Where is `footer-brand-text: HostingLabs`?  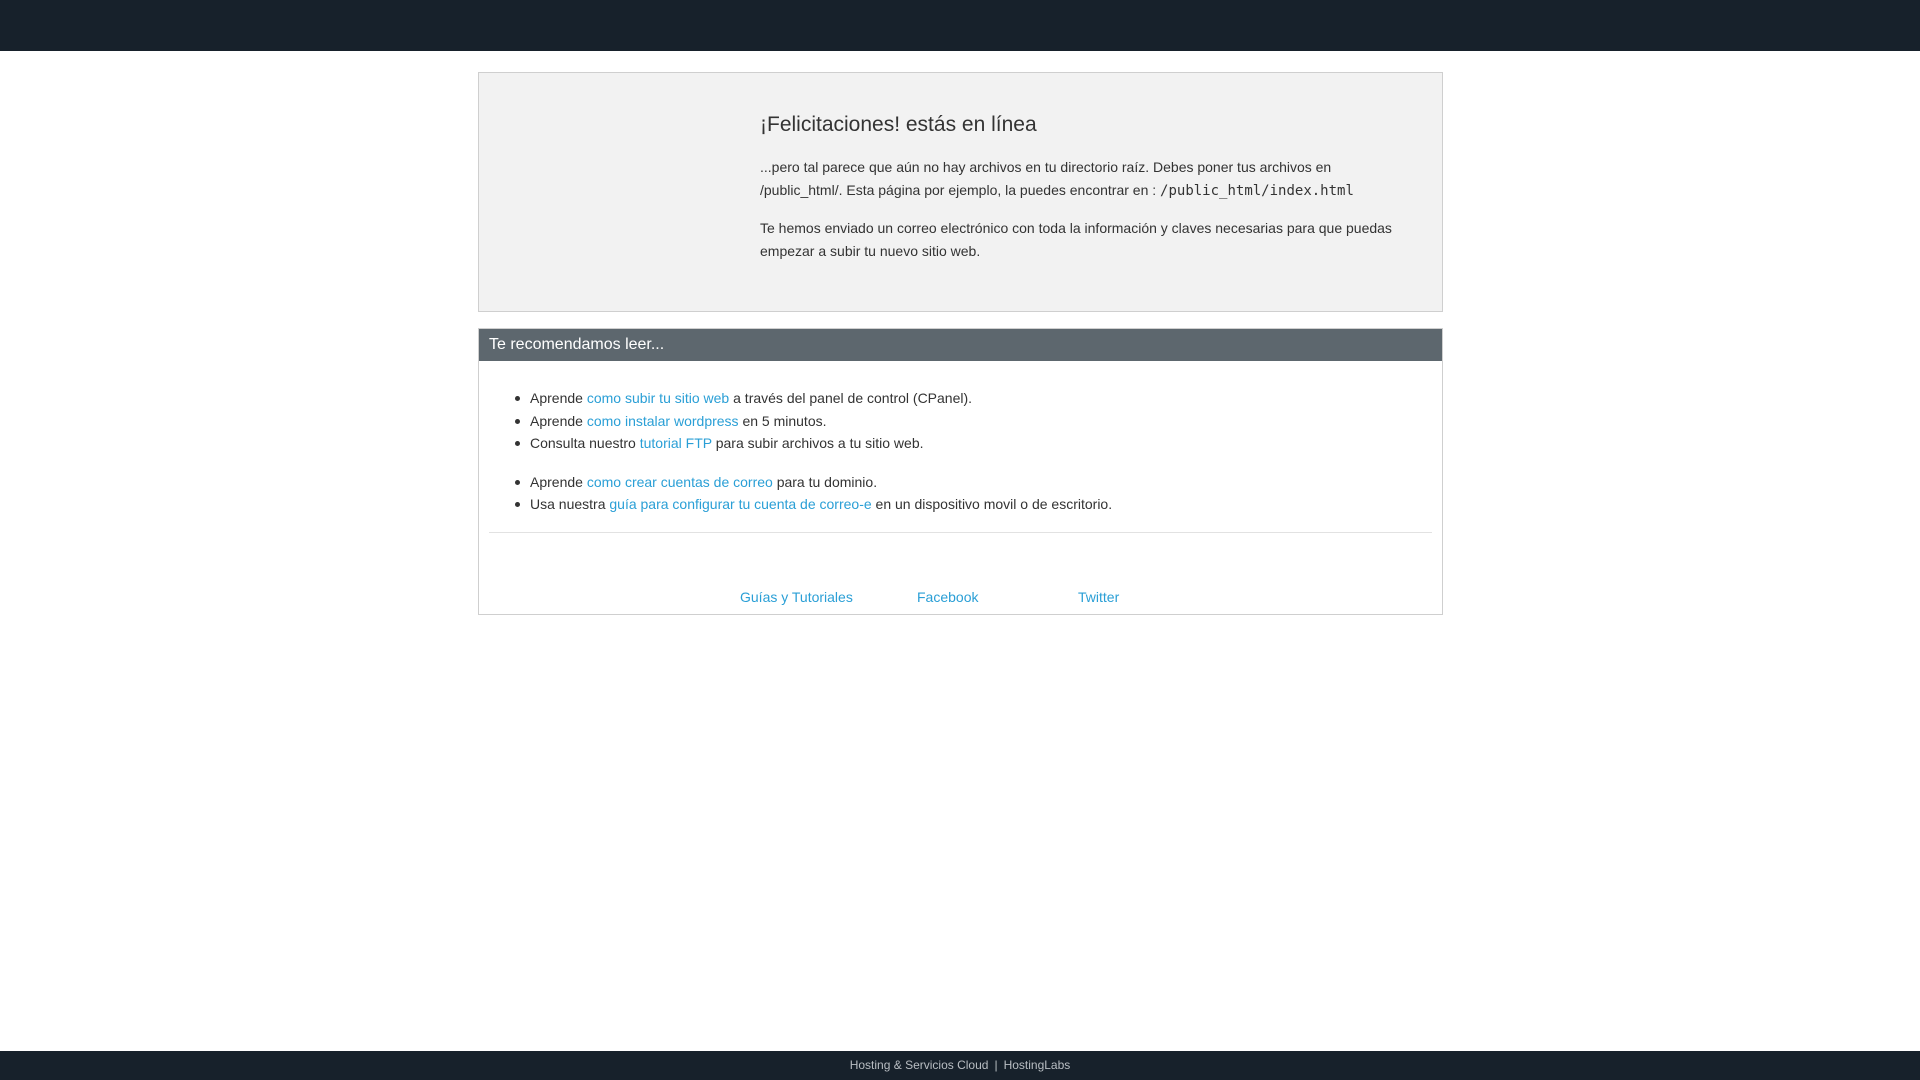
footer-brand-text: HostingLabs is located at coordinates (1037, 1065).